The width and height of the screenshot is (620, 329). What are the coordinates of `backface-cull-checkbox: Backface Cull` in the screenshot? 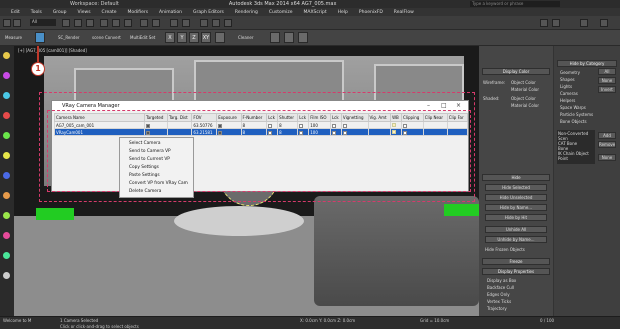 It's located at (500, 287).